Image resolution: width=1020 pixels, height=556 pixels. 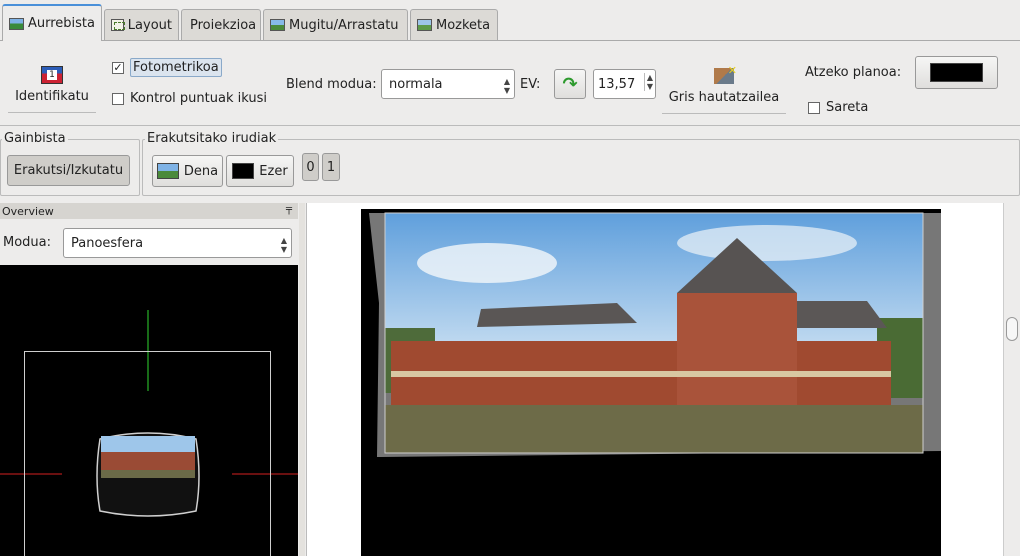 I want to click on spin-arrows-icon: ▲ ▼, so click(x=648, y=82).